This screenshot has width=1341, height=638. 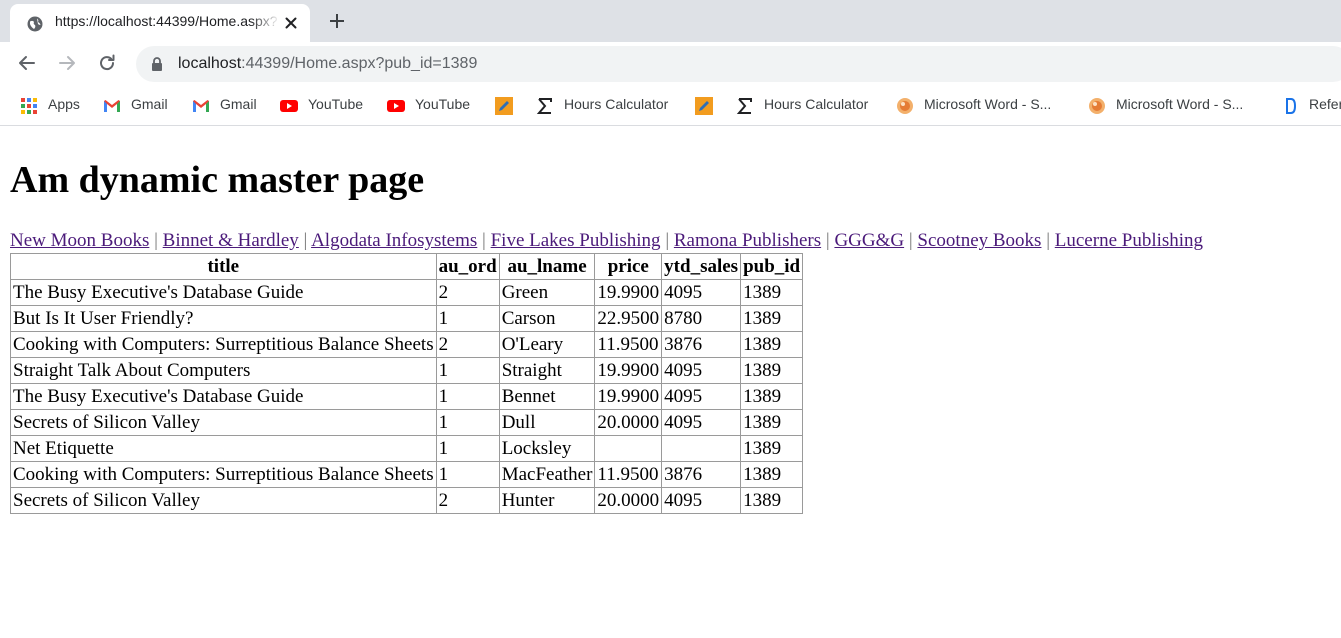 What do you see at coordinates (547, 344) in the screenshot?
I see `table-cell: O'Leary` at bounding box center [547, 344].